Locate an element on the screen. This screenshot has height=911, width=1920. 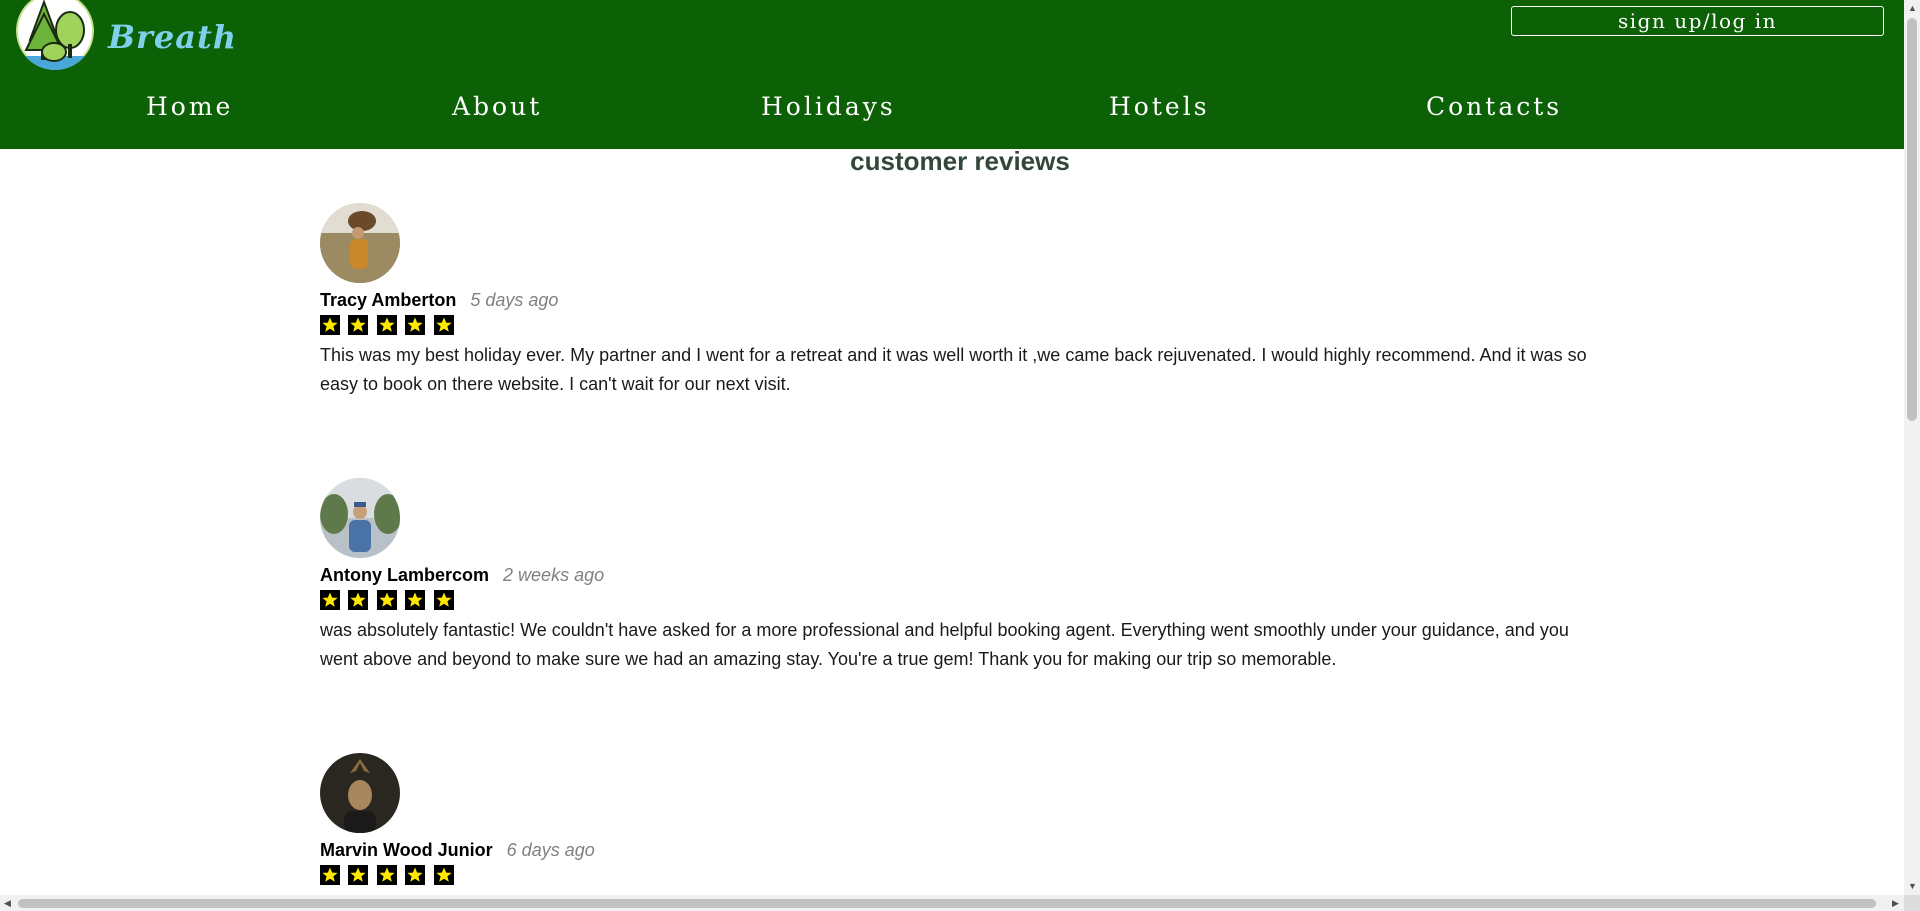
scroll-up-arrow-icon: ▲ is located at coordinates (1912, 8).